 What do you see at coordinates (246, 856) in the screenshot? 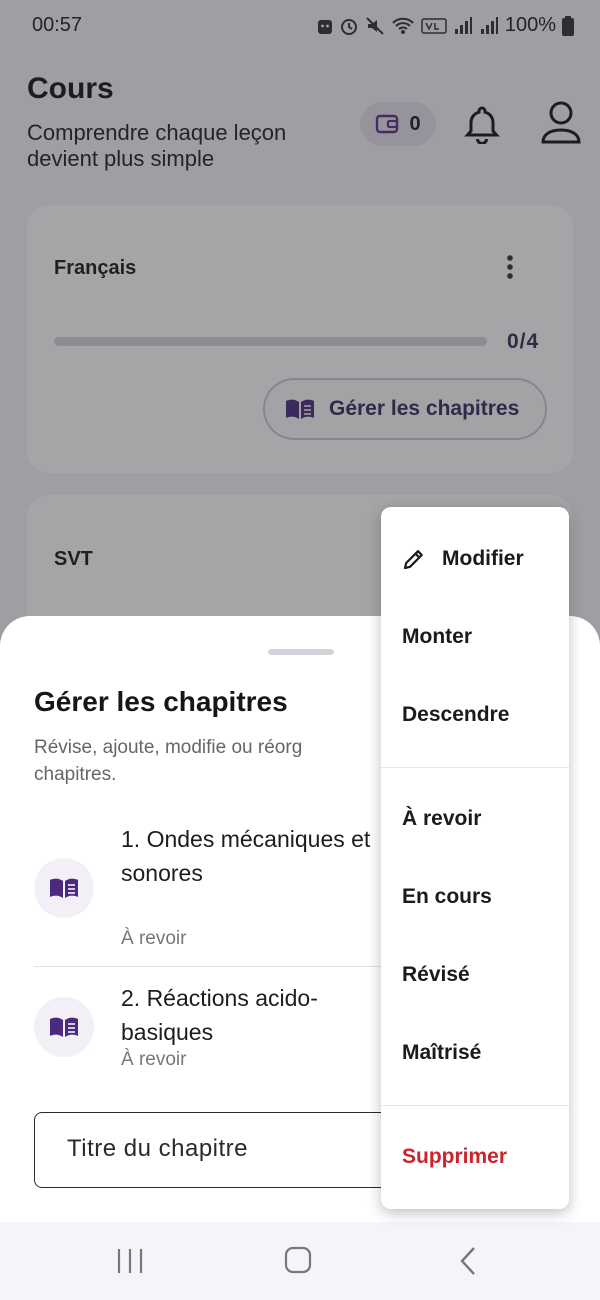
I see `chapter-title: 1. Ondes mécaniques et sonores` at bounding box center [246, 856].